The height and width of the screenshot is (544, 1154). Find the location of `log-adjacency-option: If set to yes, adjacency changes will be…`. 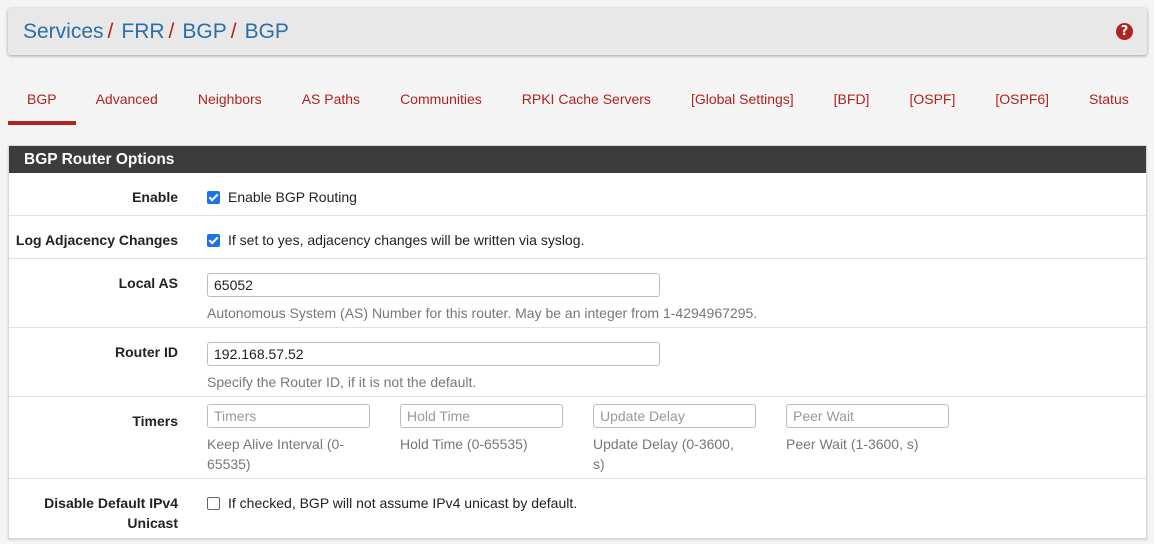

log-adjacency-option: If set to yes, adjacency changes will be… is located at coordinates (395, 240).